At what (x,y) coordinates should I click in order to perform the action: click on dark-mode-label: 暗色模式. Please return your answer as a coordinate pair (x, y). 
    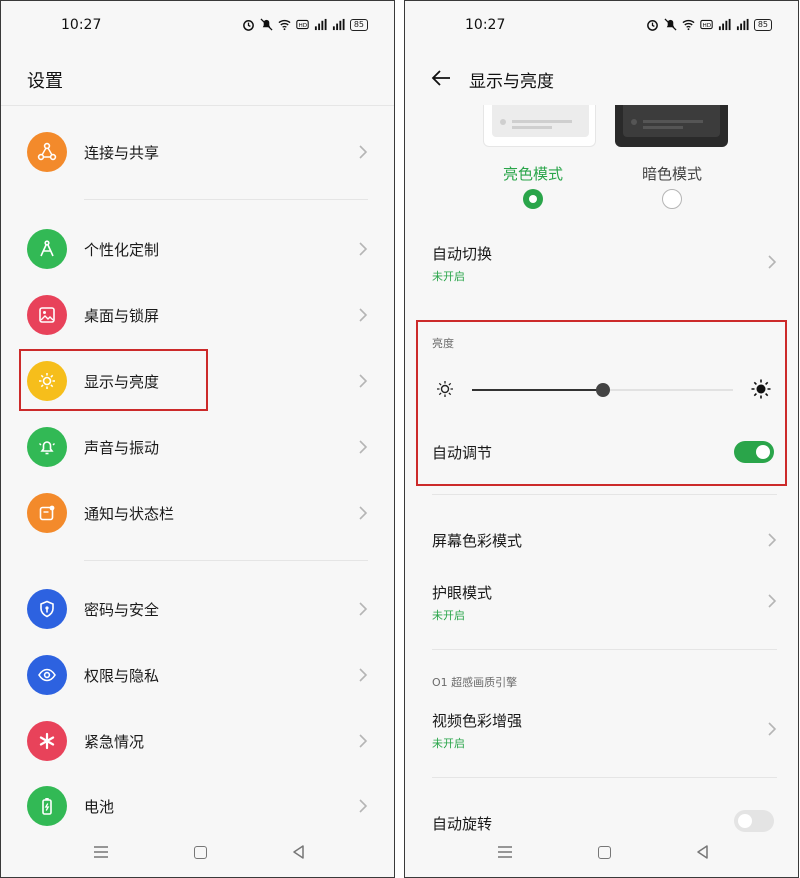
    Looking at the image, I should click on (672, 174).